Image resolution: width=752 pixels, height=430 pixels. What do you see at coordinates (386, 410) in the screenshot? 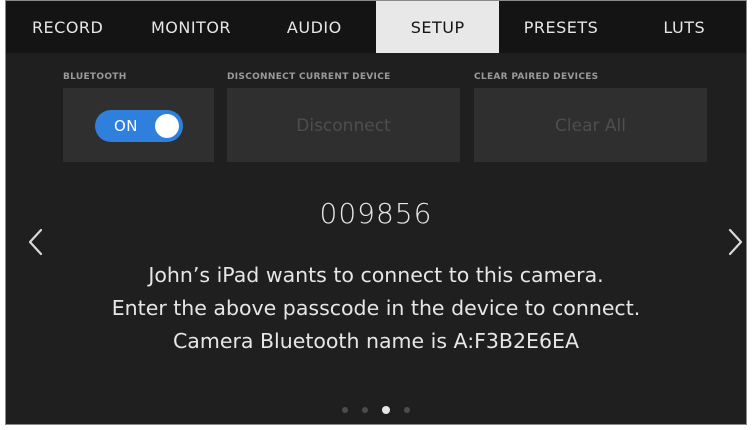
I see `page-dot-active` at bounding box center [386, 410].